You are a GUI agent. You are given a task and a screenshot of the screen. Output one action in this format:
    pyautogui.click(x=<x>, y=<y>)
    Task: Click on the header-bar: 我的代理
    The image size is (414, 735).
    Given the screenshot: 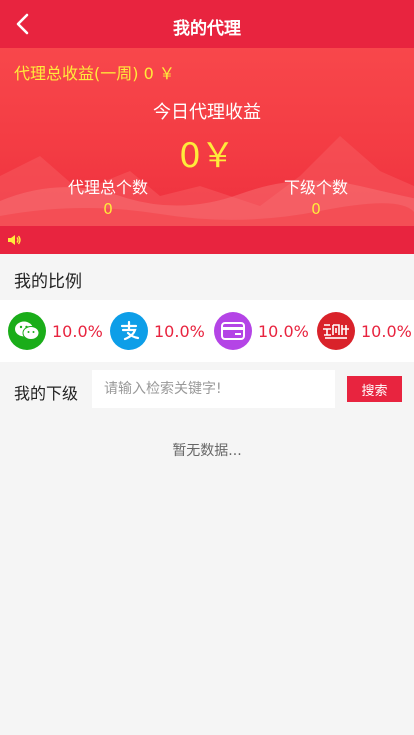 What is the action you would take?
    pyautogui.click(x=207, y=24)
    